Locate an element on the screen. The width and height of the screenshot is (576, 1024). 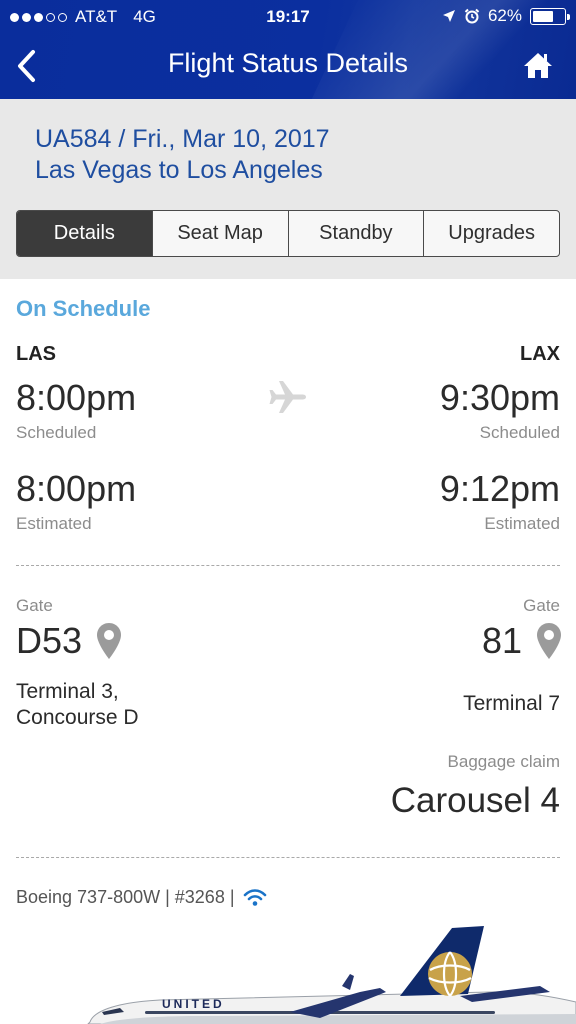
home-icon is located at coordinates (538, 65).